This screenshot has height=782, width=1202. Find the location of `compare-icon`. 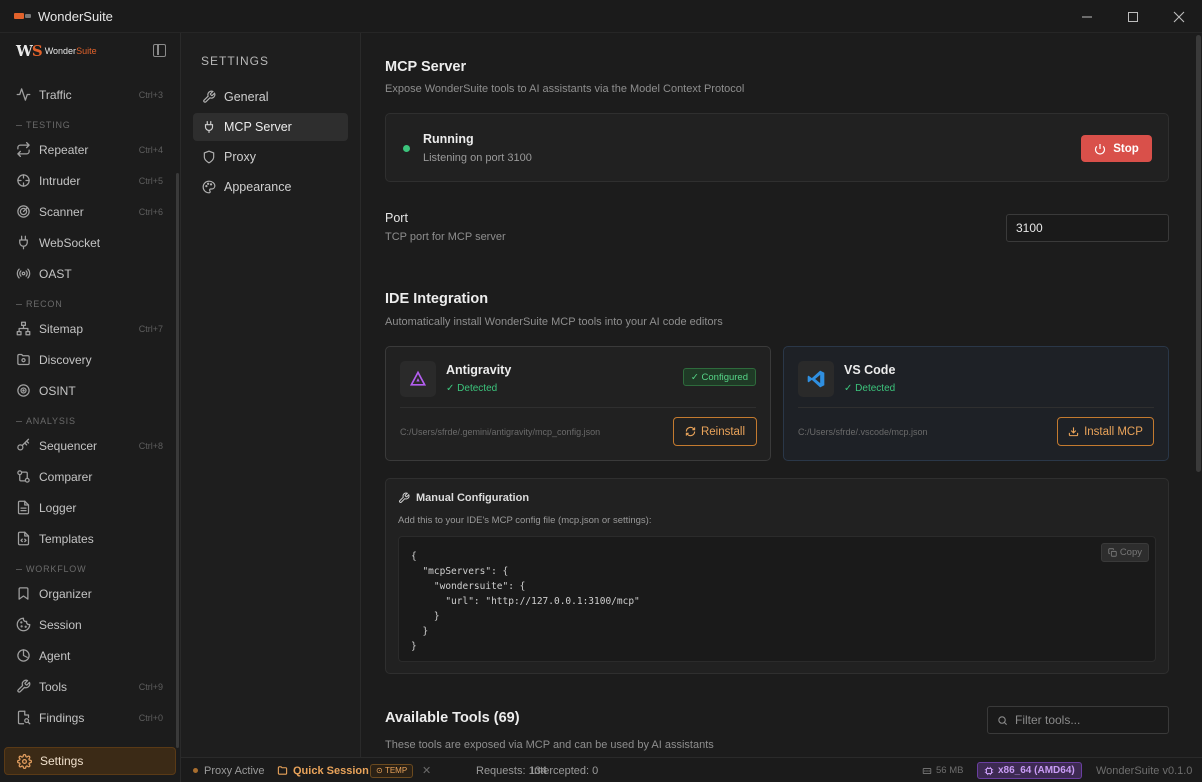

compare-icon is located at coordinates (23, 476).